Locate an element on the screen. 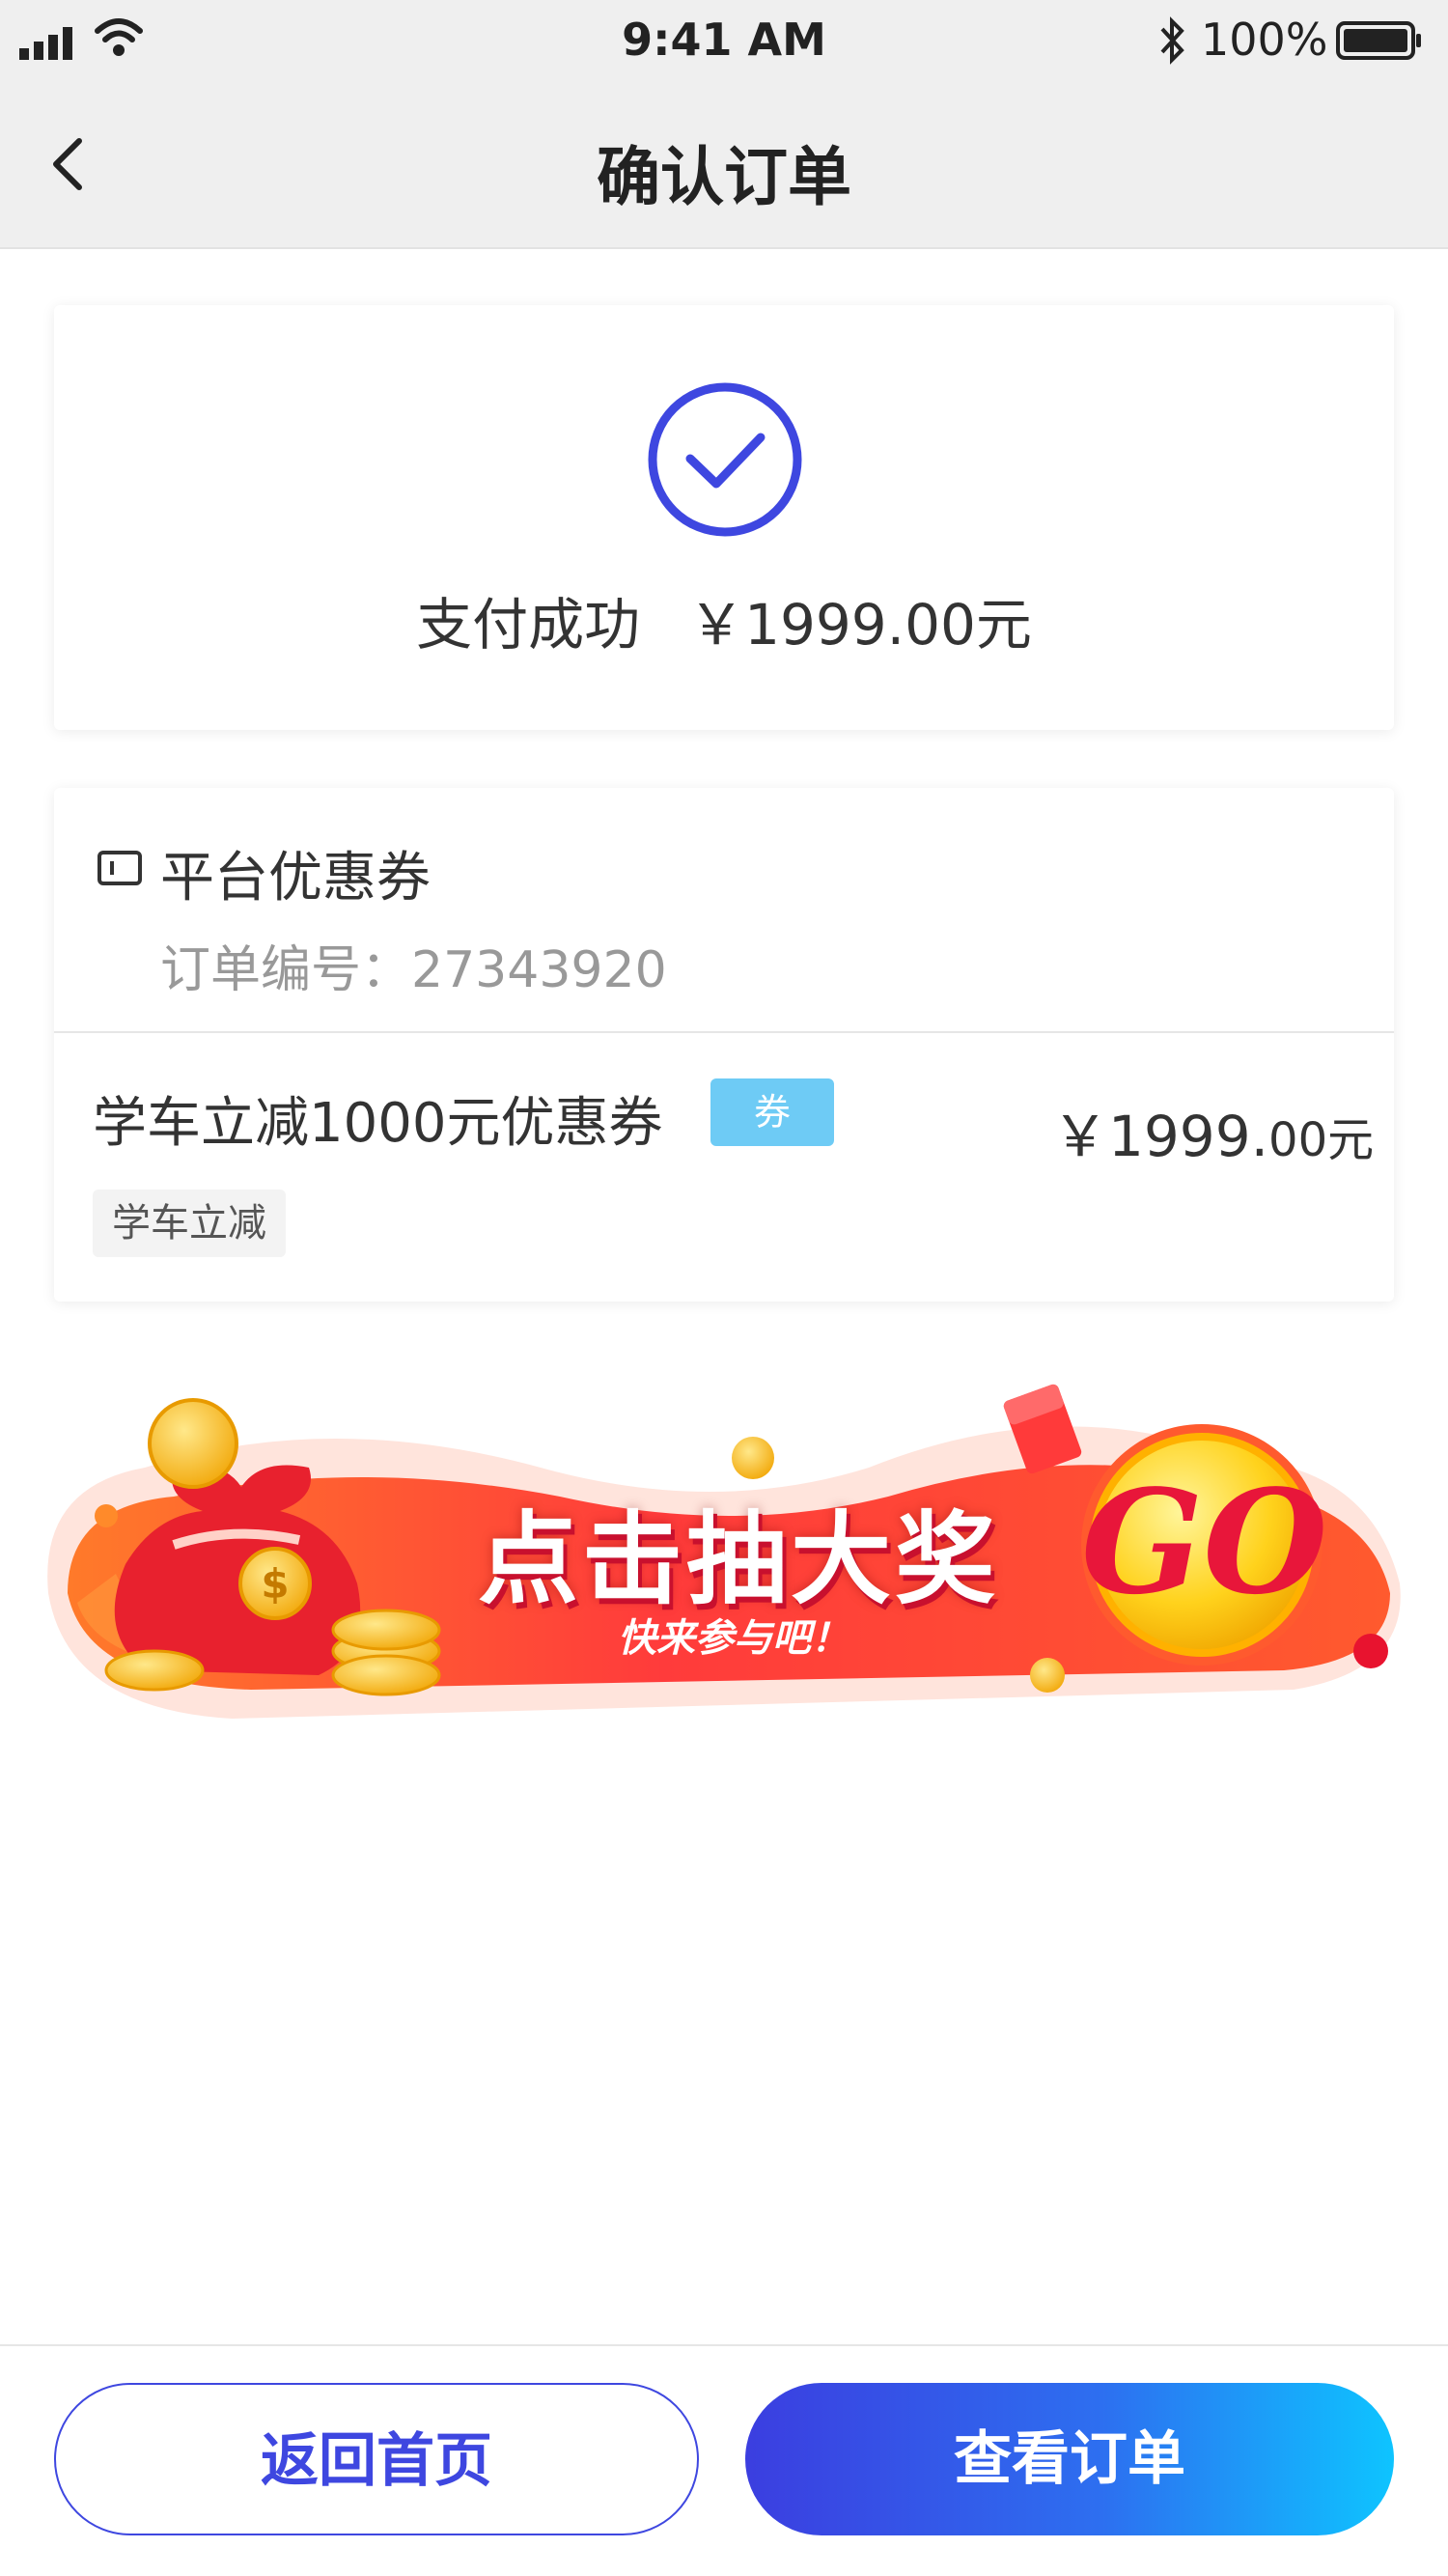 This screenshot has width=1448, height=2576. order-number-label: 订单编号： is located at coordinates (286, 970).